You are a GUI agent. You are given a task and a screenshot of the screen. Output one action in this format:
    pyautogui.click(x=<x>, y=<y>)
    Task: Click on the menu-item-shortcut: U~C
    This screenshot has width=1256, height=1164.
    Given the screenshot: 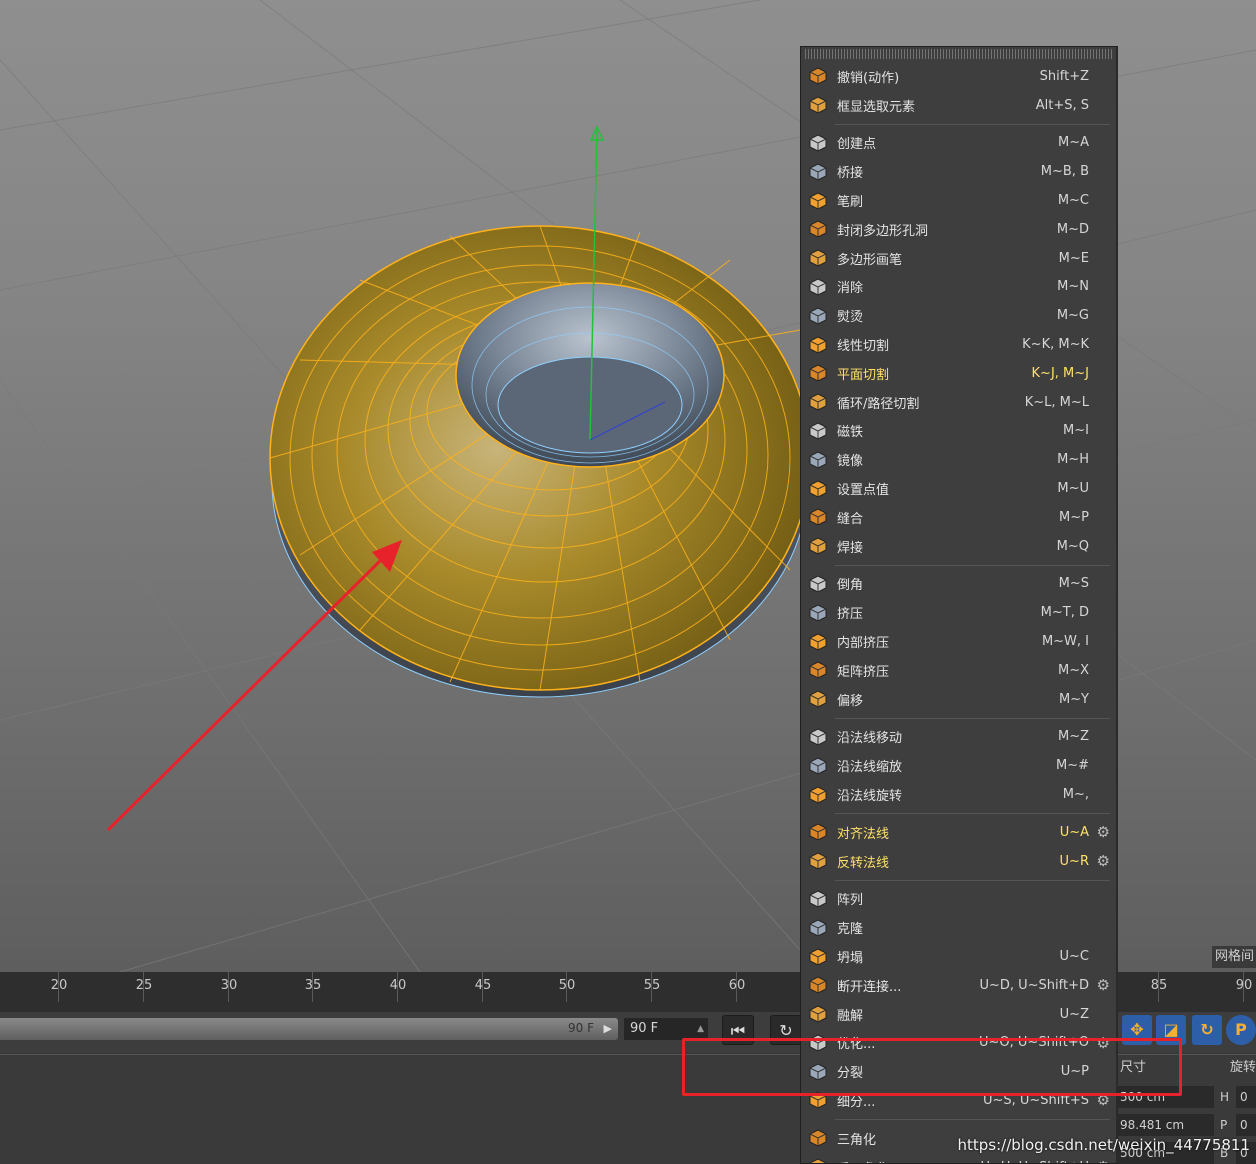 What is the action you would take?
    pyautogui.click(x=1074, y=956)
    